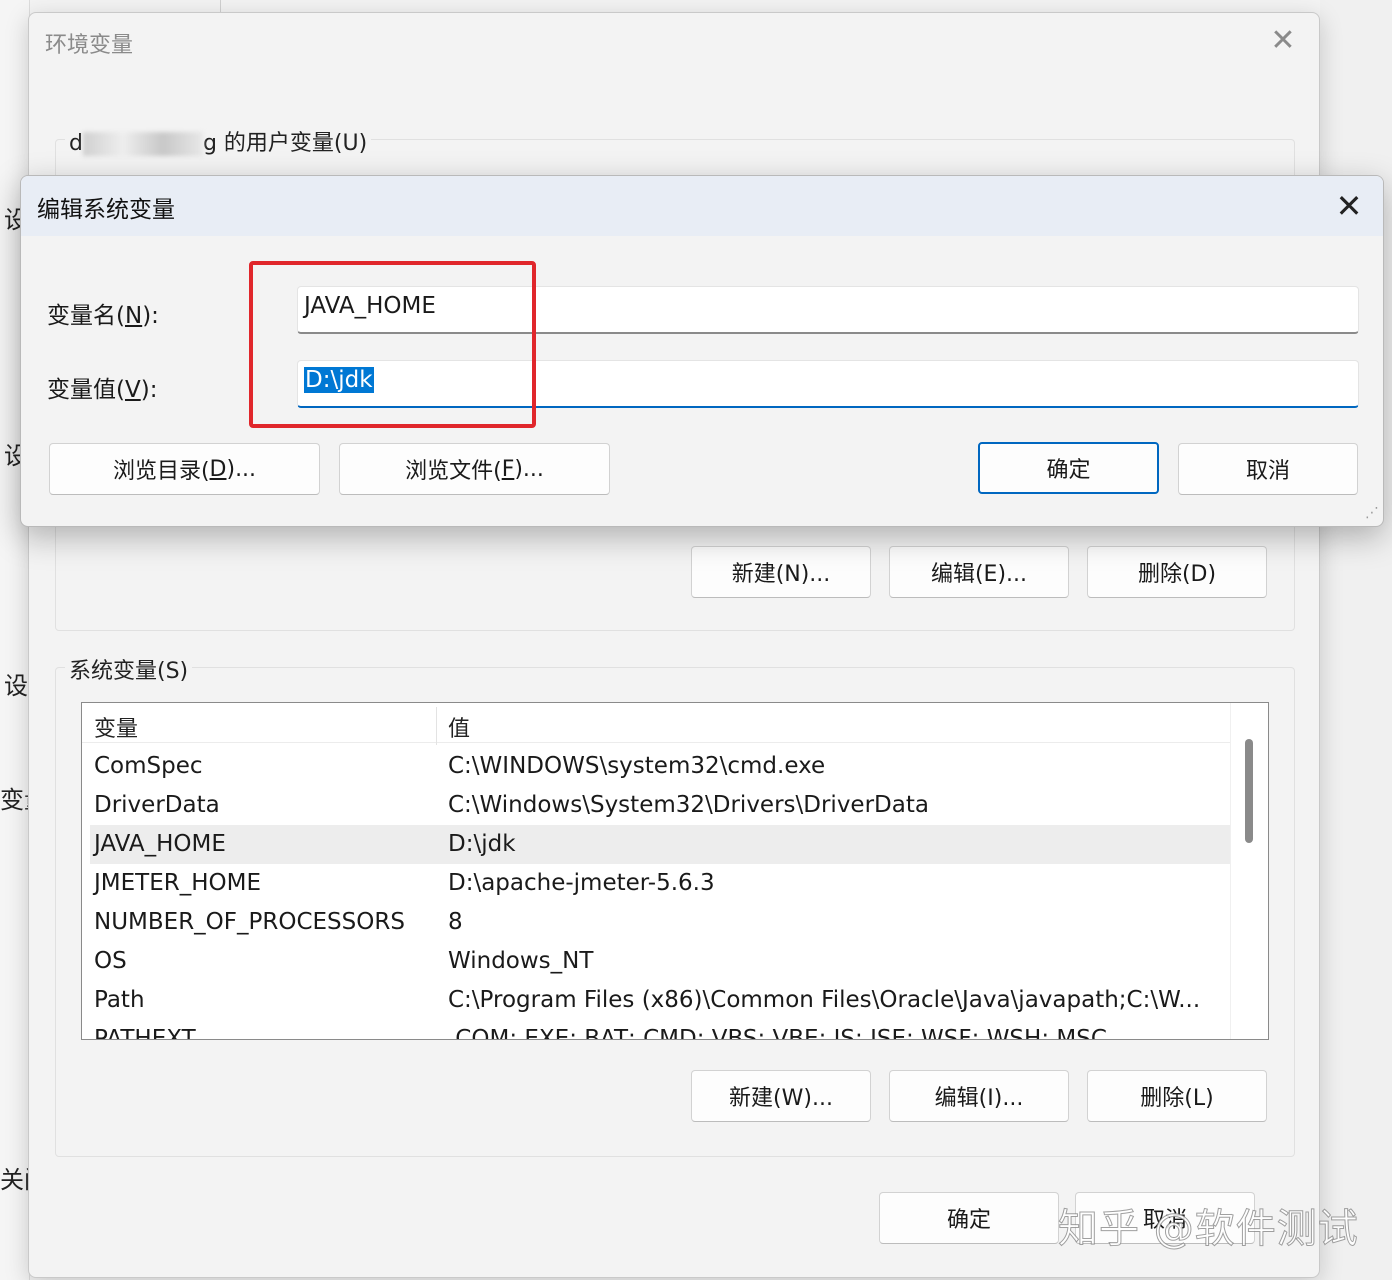  Describe the element at coordinates (459, 727) in the screenshot. I see `column-header-value: 值` at that location.